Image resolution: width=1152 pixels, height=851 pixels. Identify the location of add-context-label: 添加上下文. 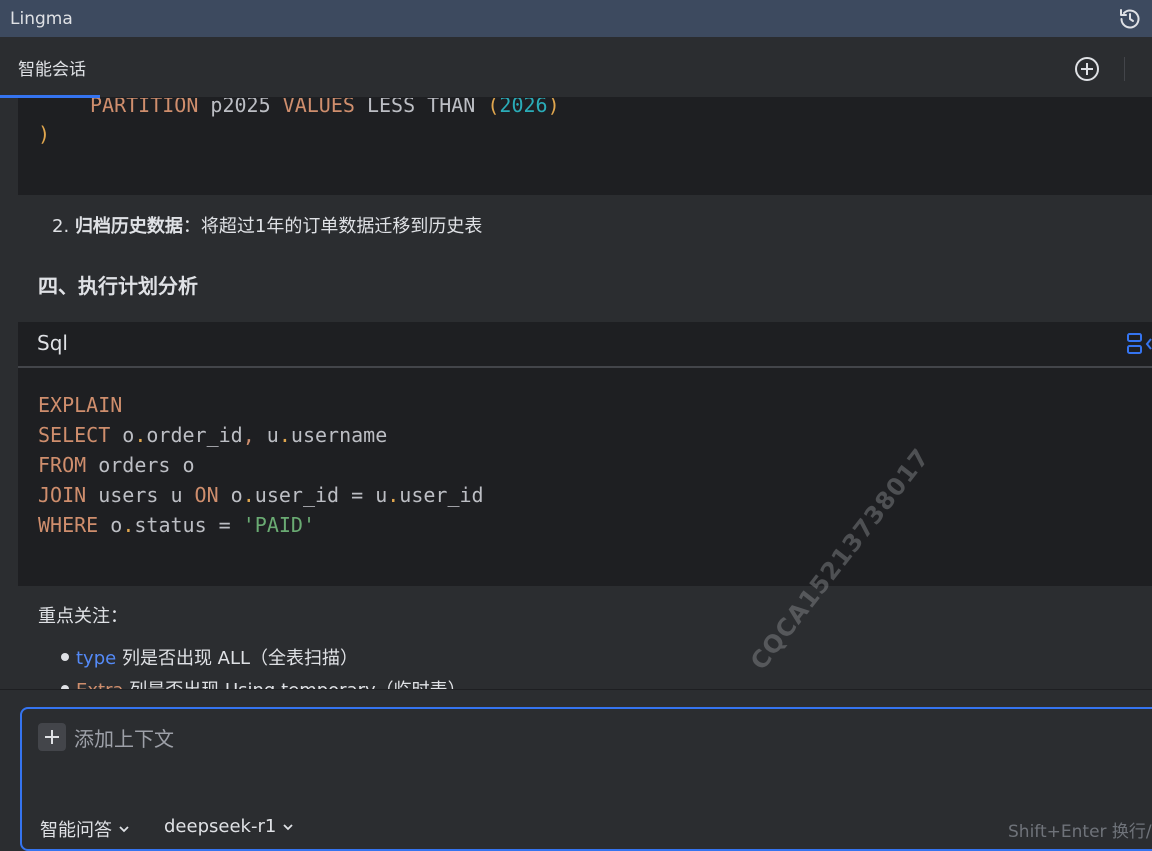
(124, 737).